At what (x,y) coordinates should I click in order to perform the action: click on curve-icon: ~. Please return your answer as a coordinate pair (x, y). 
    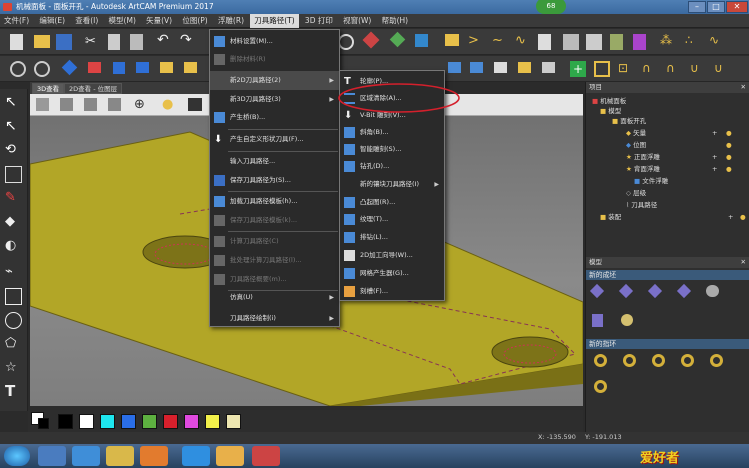
    Looking at the image, I should click on (500, 41).